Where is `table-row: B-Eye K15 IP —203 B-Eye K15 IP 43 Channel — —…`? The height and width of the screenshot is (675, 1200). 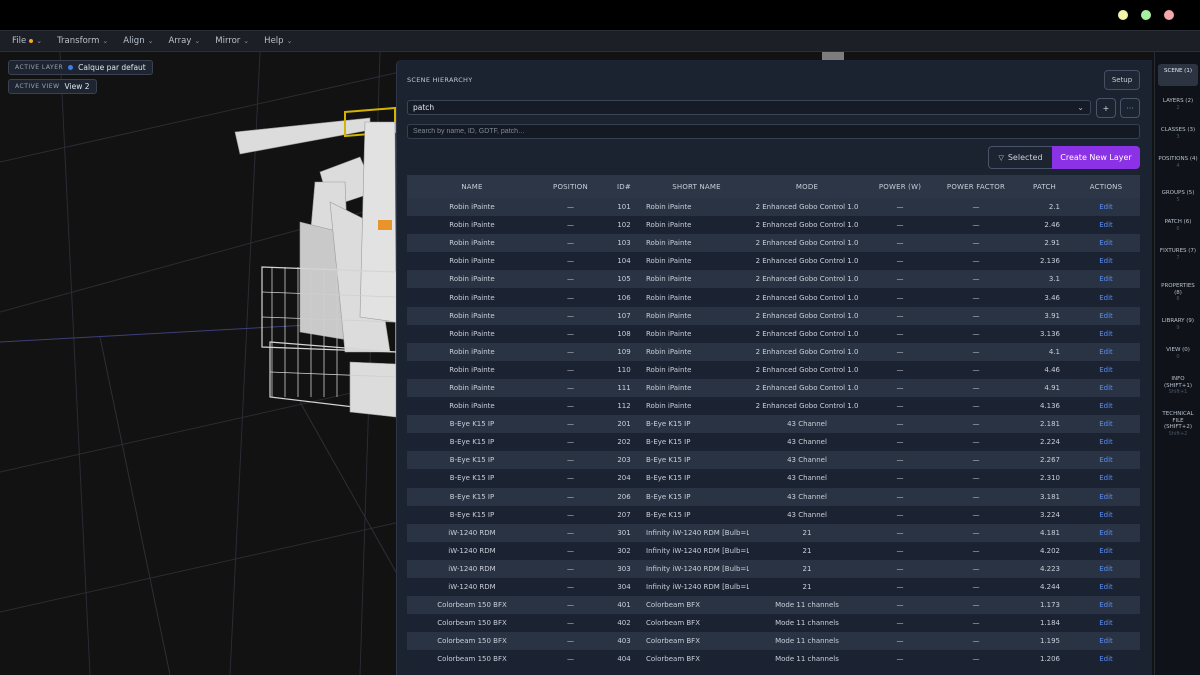
table-row: B-Eye K15 IP —203 B-Eye K15 IP 43 Channel — —… is located at coordinates (773, 460).